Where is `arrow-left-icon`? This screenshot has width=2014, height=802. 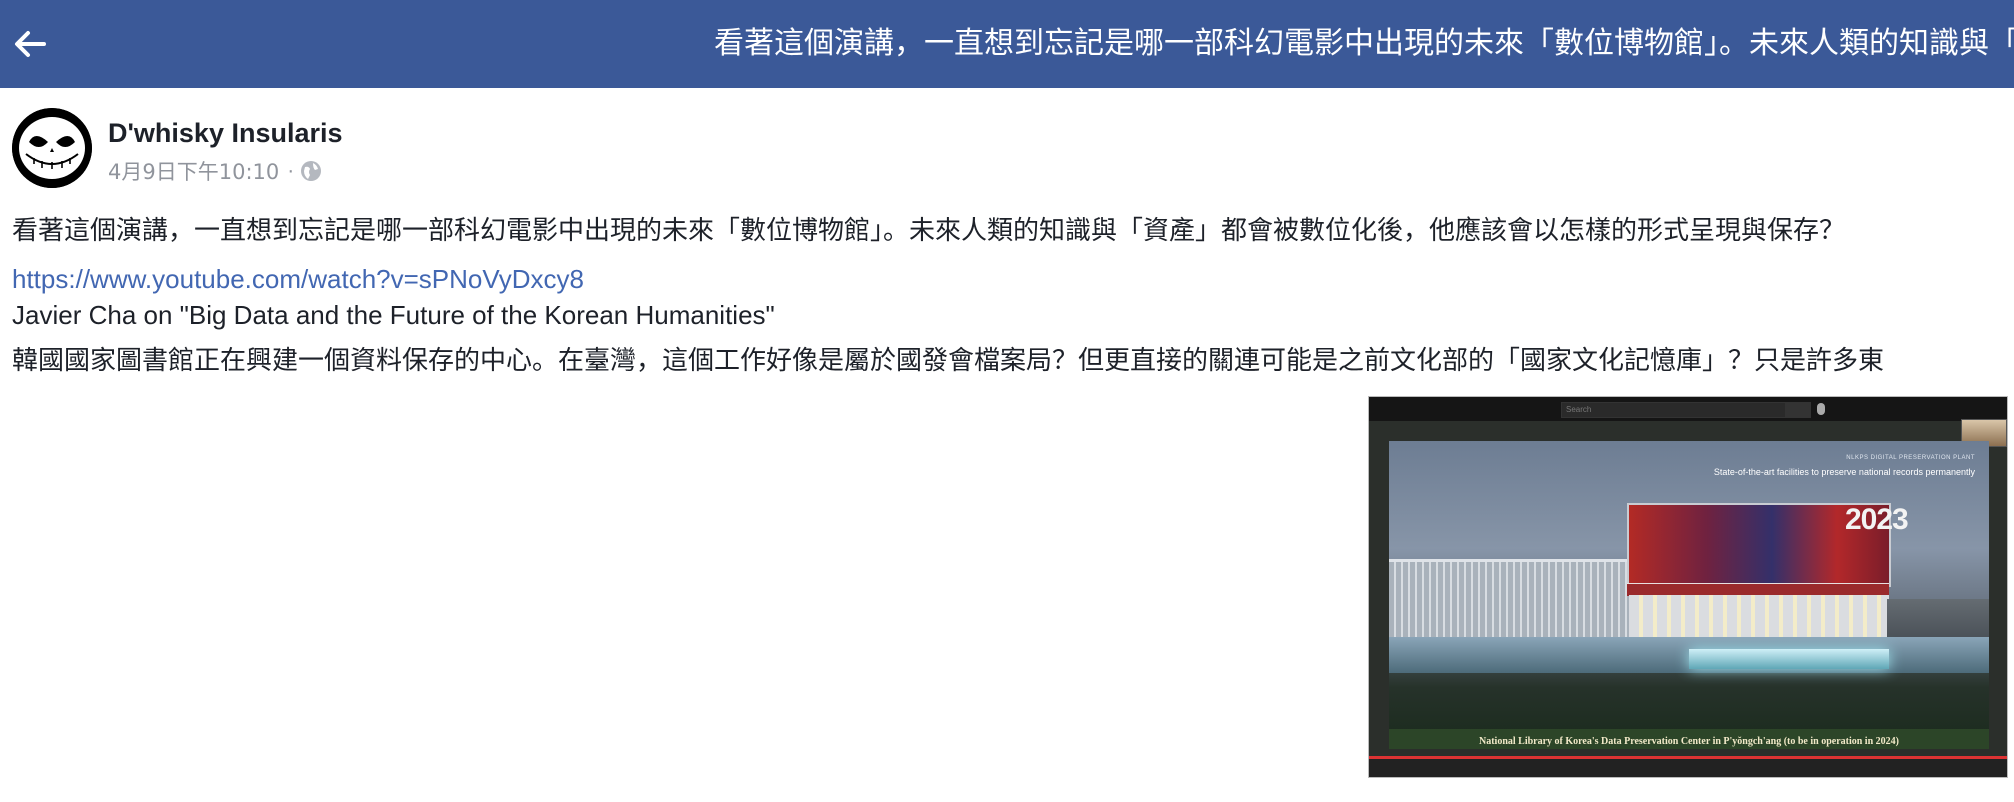
arrow-left-icon is located at coordinates (30, 44).